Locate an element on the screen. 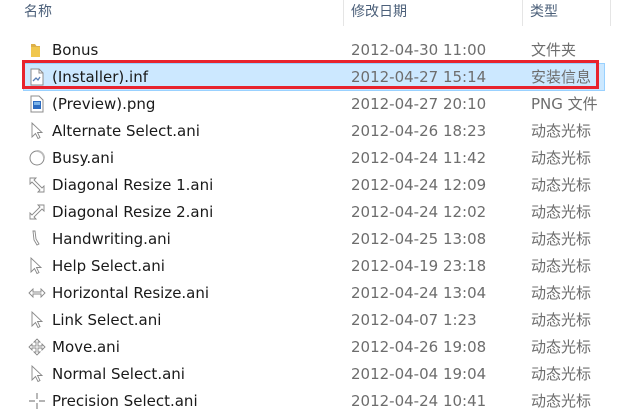  cursor-diagonal-resize-1-icon is located at coordinates (37, 185).